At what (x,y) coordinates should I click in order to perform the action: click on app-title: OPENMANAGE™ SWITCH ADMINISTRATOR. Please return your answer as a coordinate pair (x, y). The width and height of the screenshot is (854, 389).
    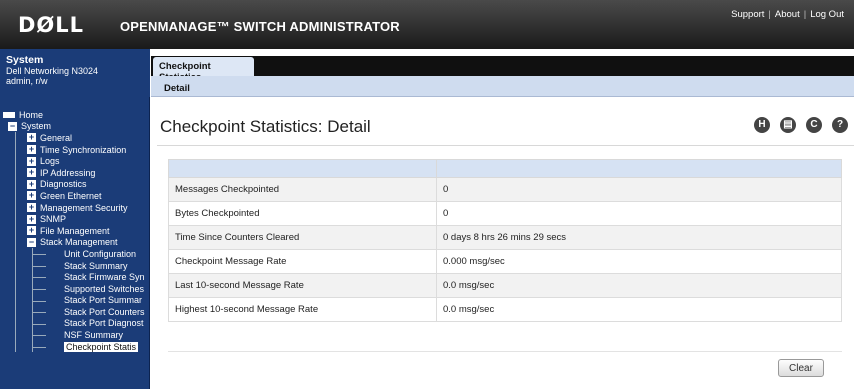
    Looking at the image, I should click on (260, 26).